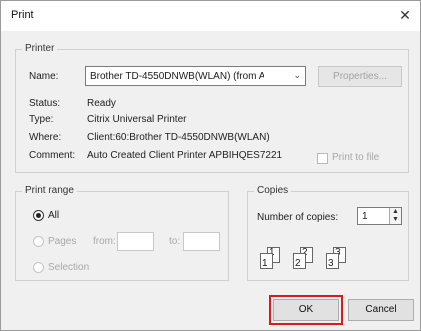 Image resolution: width=421 pixels, height=331 pixels. What do you see at coordinates (104, 241) in the screenshot?
I see `from-label: from:` at bounding box center [104, 241].